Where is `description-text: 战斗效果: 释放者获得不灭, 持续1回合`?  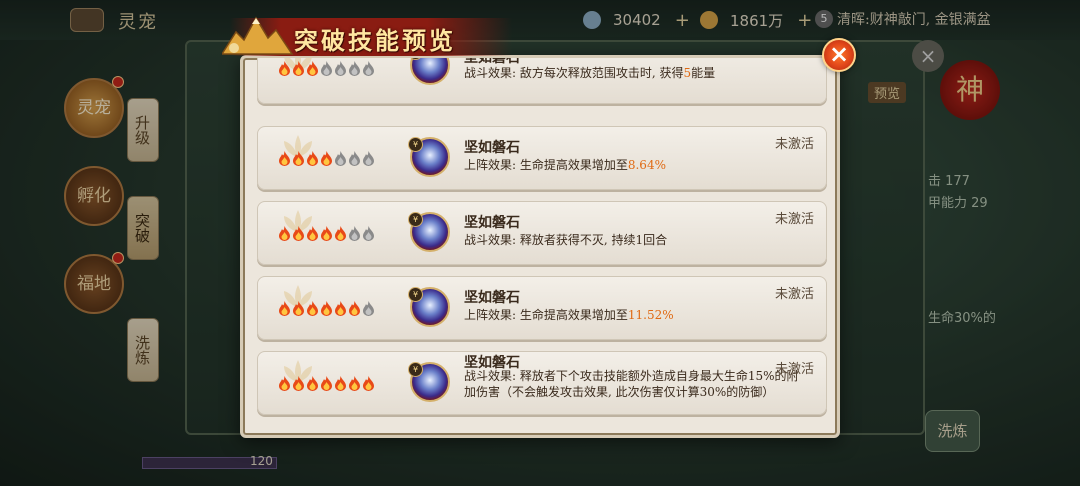 description-text: 战斗效果: 释放者获得不灭, 持续1回合 is located at coordinates (566, 240).